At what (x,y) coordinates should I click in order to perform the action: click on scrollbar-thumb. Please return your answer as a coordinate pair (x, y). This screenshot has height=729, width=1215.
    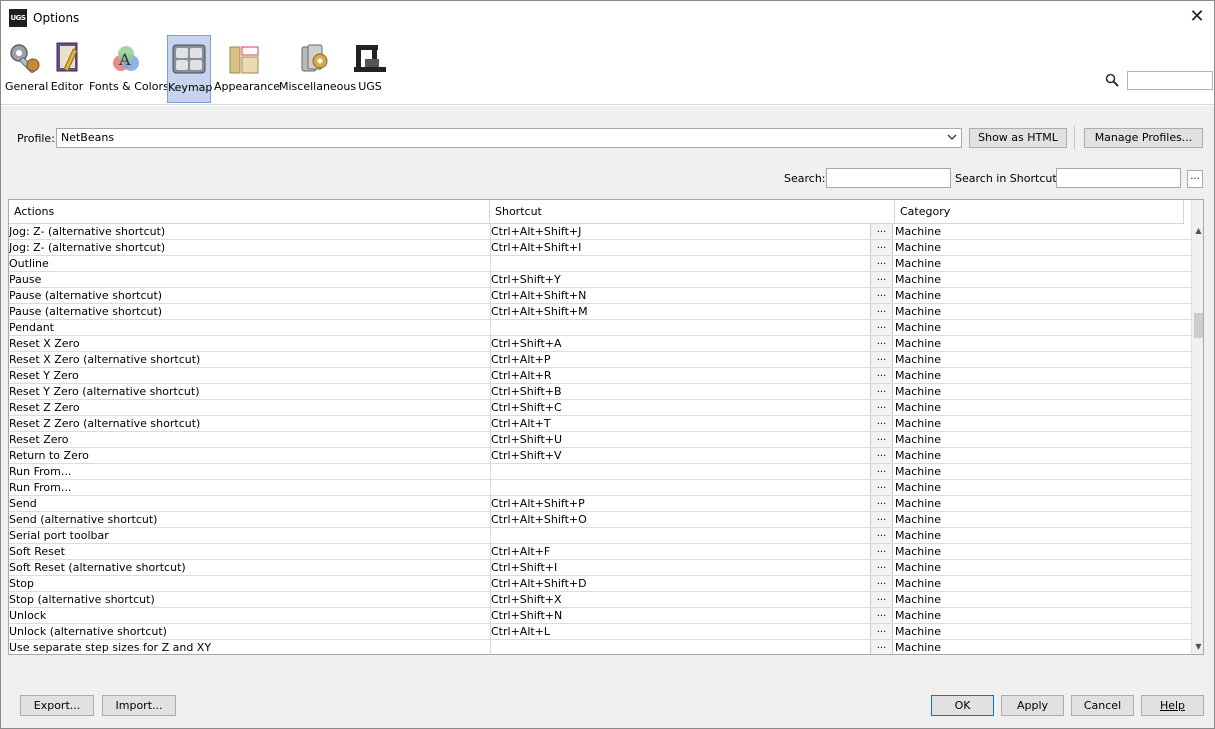
    Looking at the image, I should click on (1198, 325).